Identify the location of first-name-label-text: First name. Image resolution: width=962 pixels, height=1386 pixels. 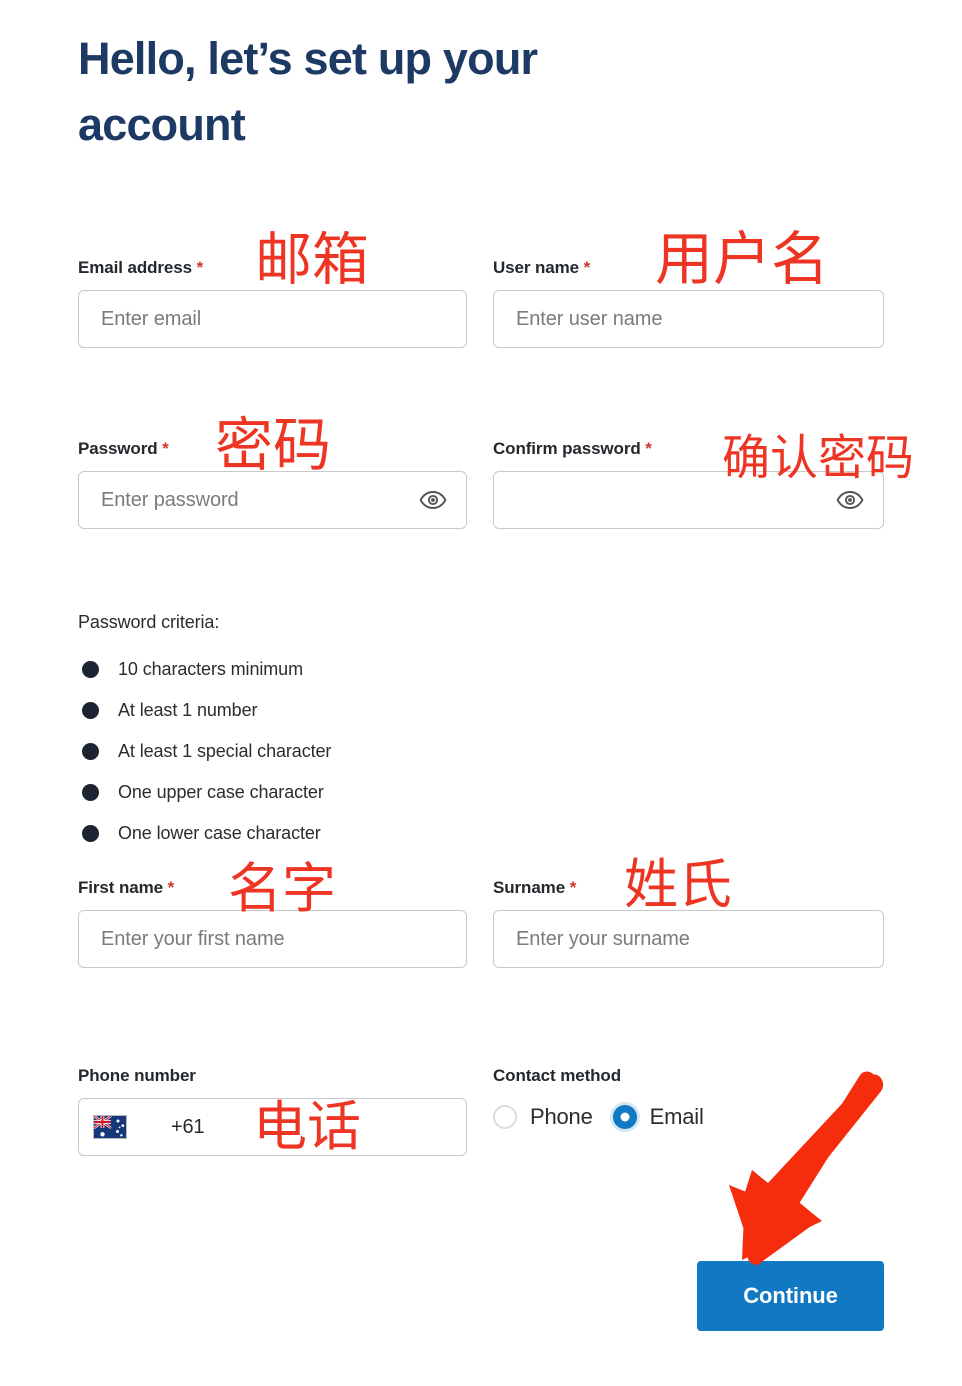
(120, 887).